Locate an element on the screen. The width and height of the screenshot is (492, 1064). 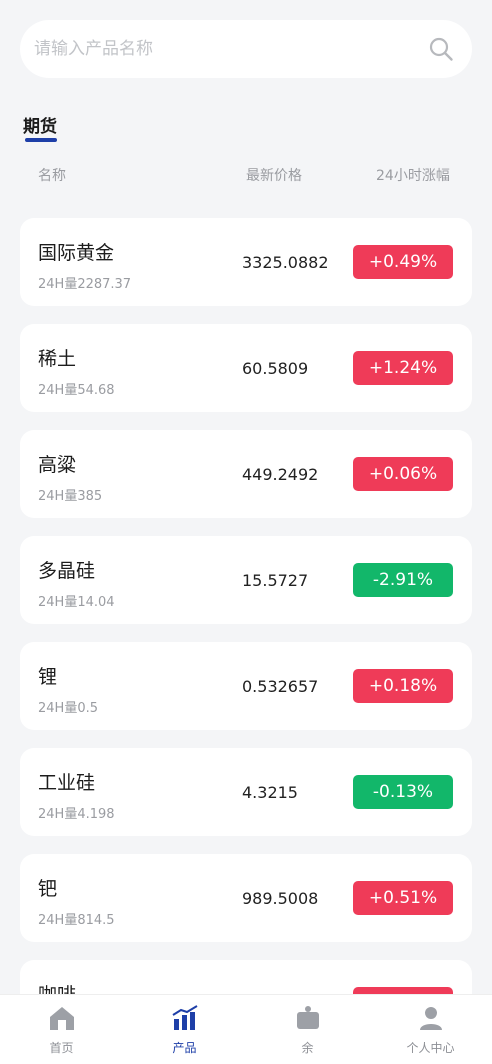
change-badge: +1.24% is located at coordinates (403, 368).